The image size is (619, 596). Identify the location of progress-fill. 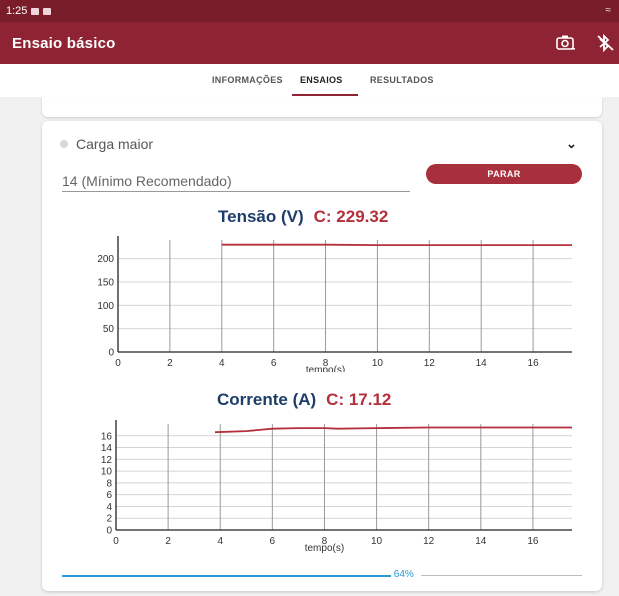
(226, 576).